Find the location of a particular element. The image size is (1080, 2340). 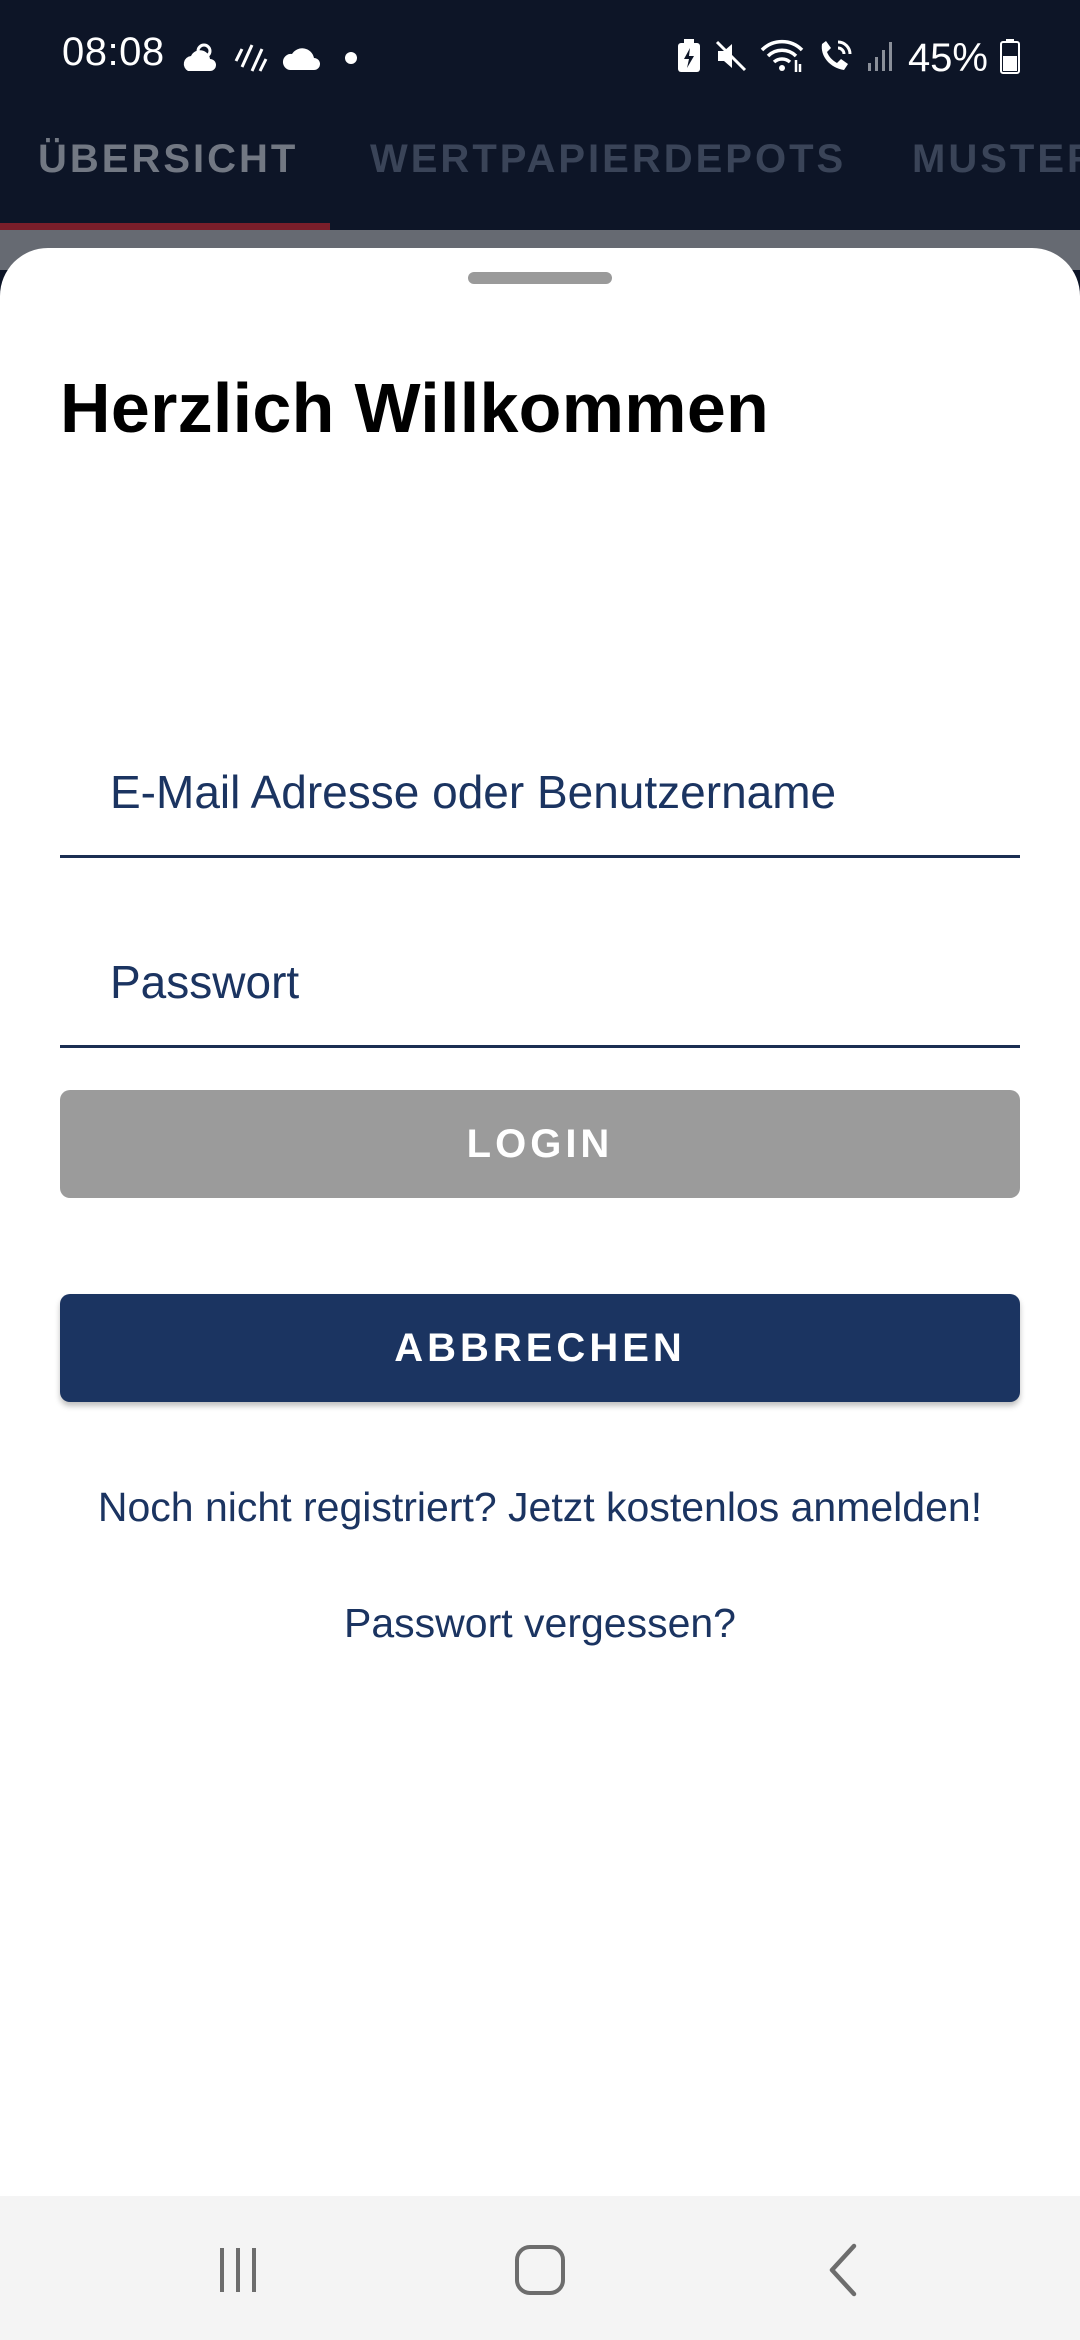

battery-icon is located at coordinates (1010, 58).